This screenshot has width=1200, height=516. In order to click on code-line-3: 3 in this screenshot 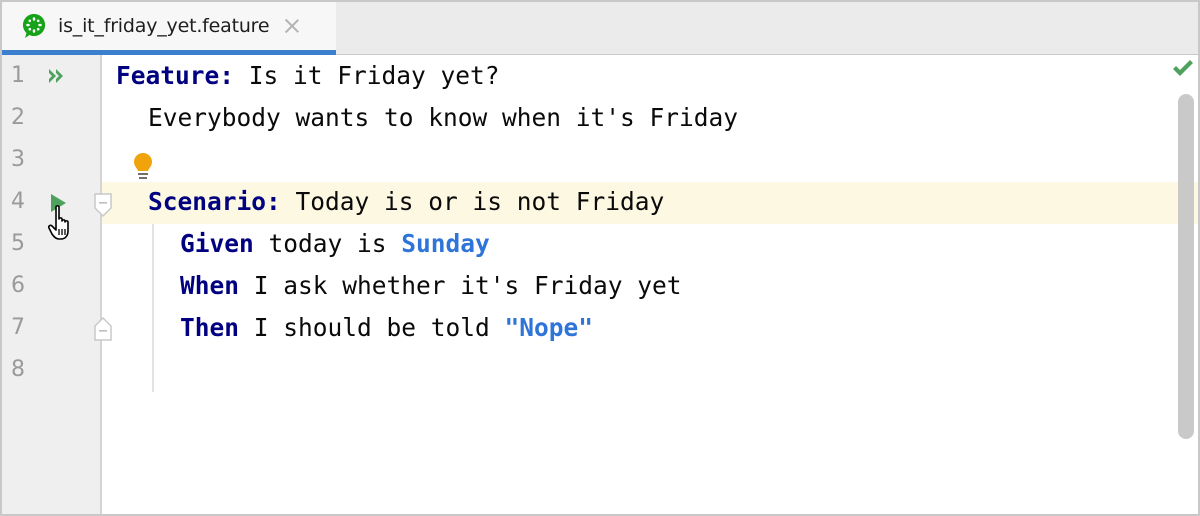, I will do `click(600, 160)`.